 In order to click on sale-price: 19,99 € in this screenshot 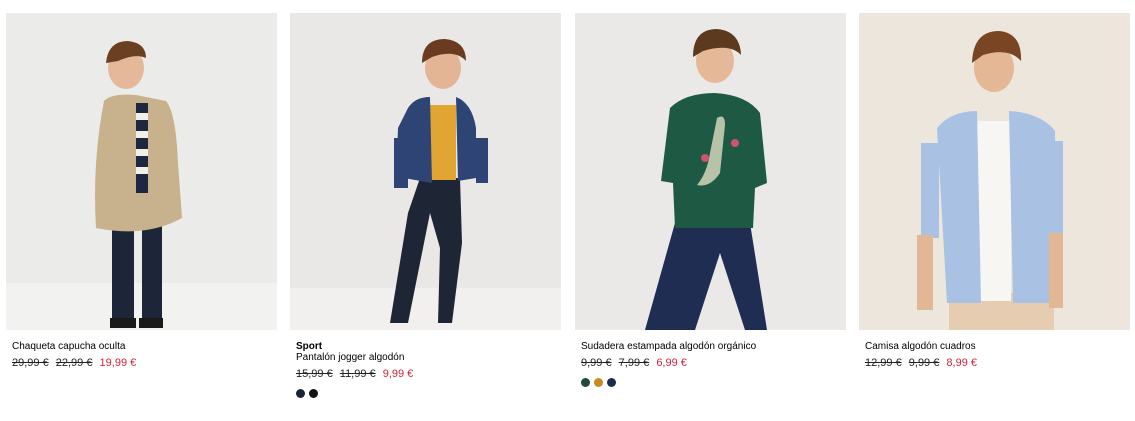, I will do `click(118, 363)`.